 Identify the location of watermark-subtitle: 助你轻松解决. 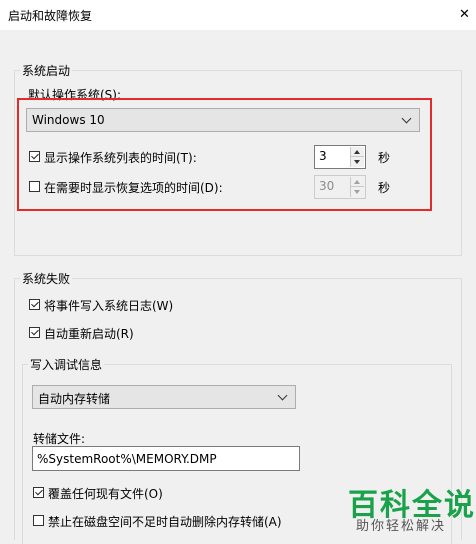
(401, 526).